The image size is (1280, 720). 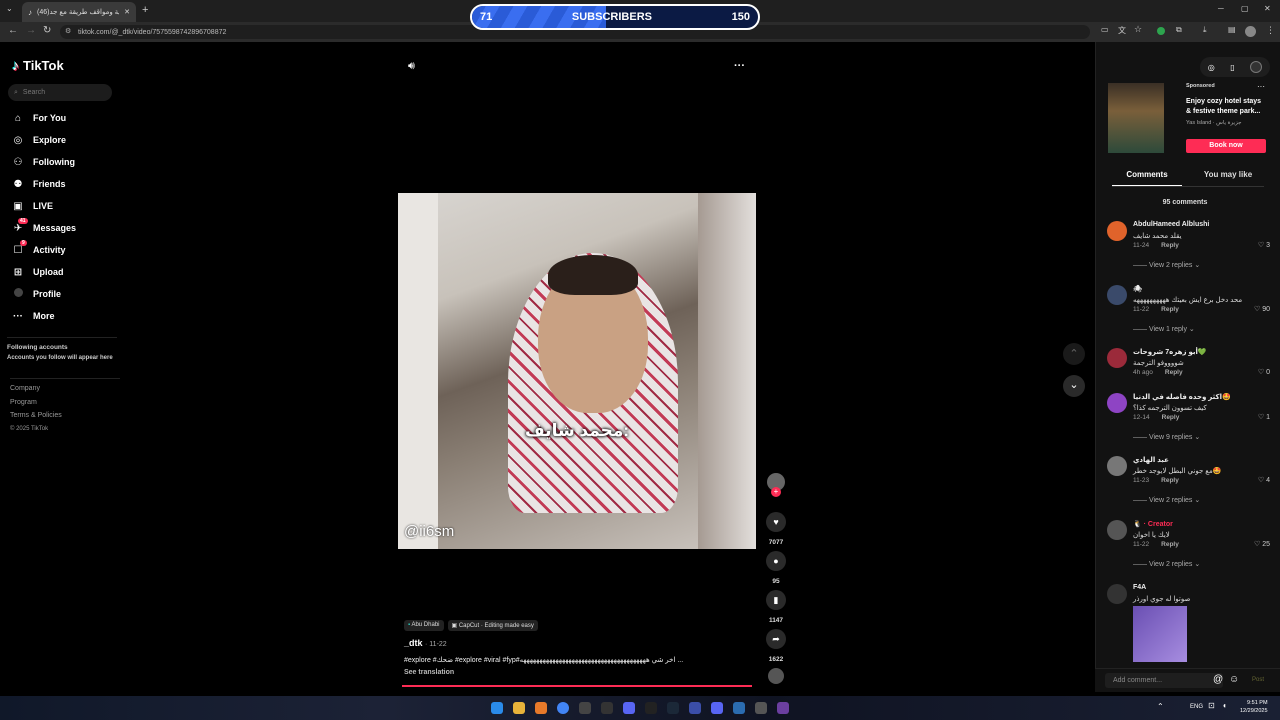 I want to click on sidebar-item-upload: ⊞ Upload, so click(x=62, y=272).